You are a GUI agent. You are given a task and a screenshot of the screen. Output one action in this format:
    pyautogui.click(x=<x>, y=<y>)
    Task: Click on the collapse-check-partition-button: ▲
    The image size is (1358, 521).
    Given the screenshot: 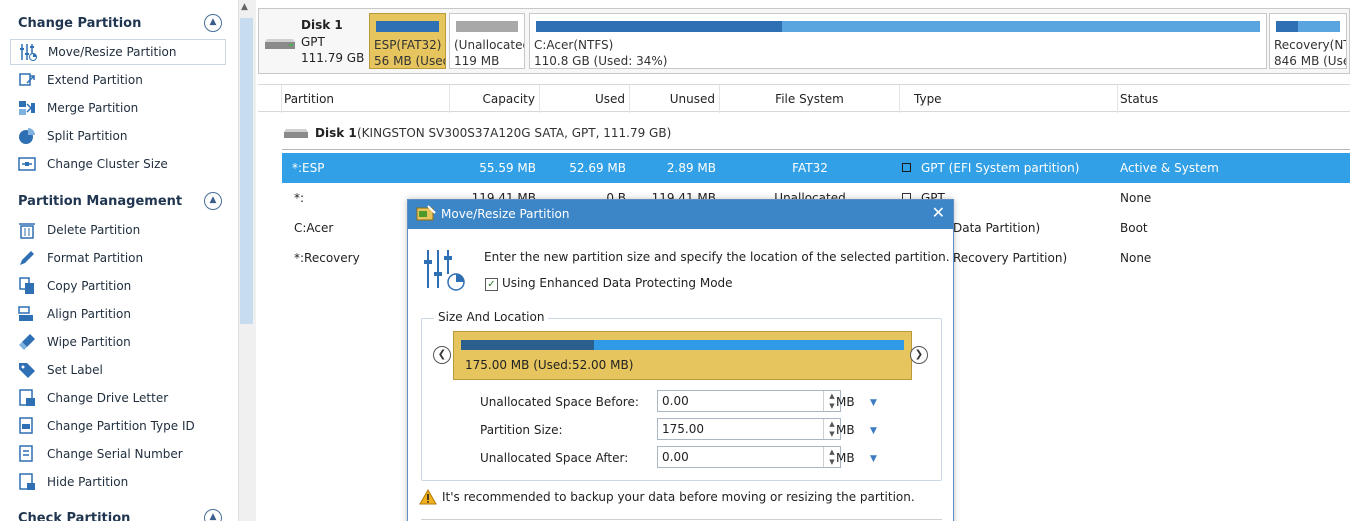 What is the action you would take?
    pyautogui.click(x=213, y=515)
    